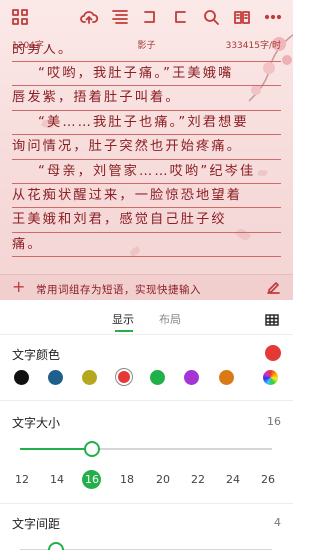 Image resolution: width=320 pixels, height=550 pixels. Describe the element at coordinates (273, 287) in the screenshot. I see `edit-icon` at that location.